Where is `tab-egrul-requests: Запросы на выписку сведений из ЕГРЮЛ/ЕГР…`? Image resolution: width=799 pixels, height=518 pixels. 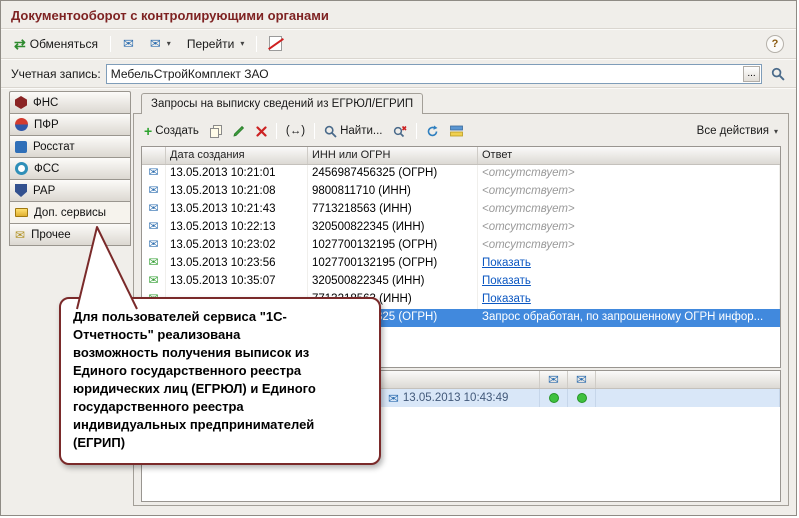 tab-egrul-requests: Запросы на выписку сведений из ЕГРЮЛ/ЕГР… is located at coordinates (282, 103).